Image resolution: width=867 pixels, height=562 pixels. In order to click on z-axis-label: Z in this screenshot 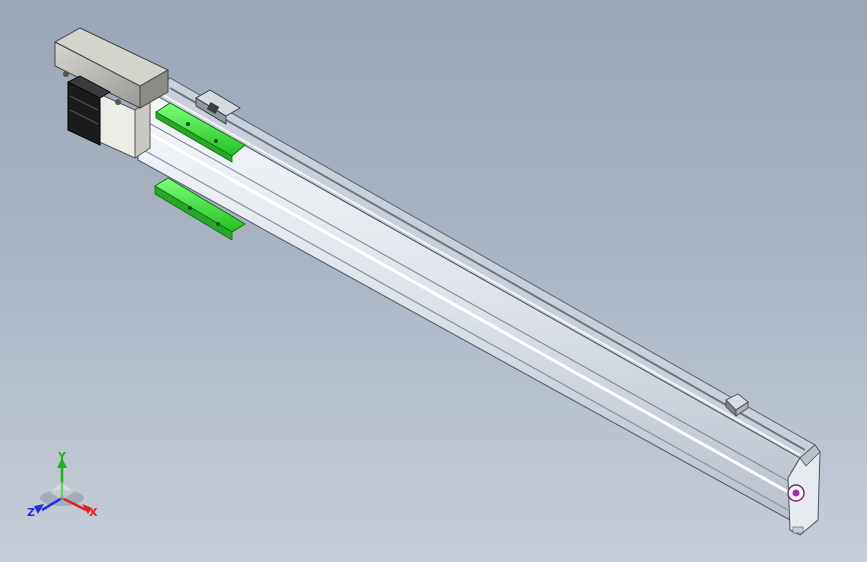, I will do `click(31, 512)`.